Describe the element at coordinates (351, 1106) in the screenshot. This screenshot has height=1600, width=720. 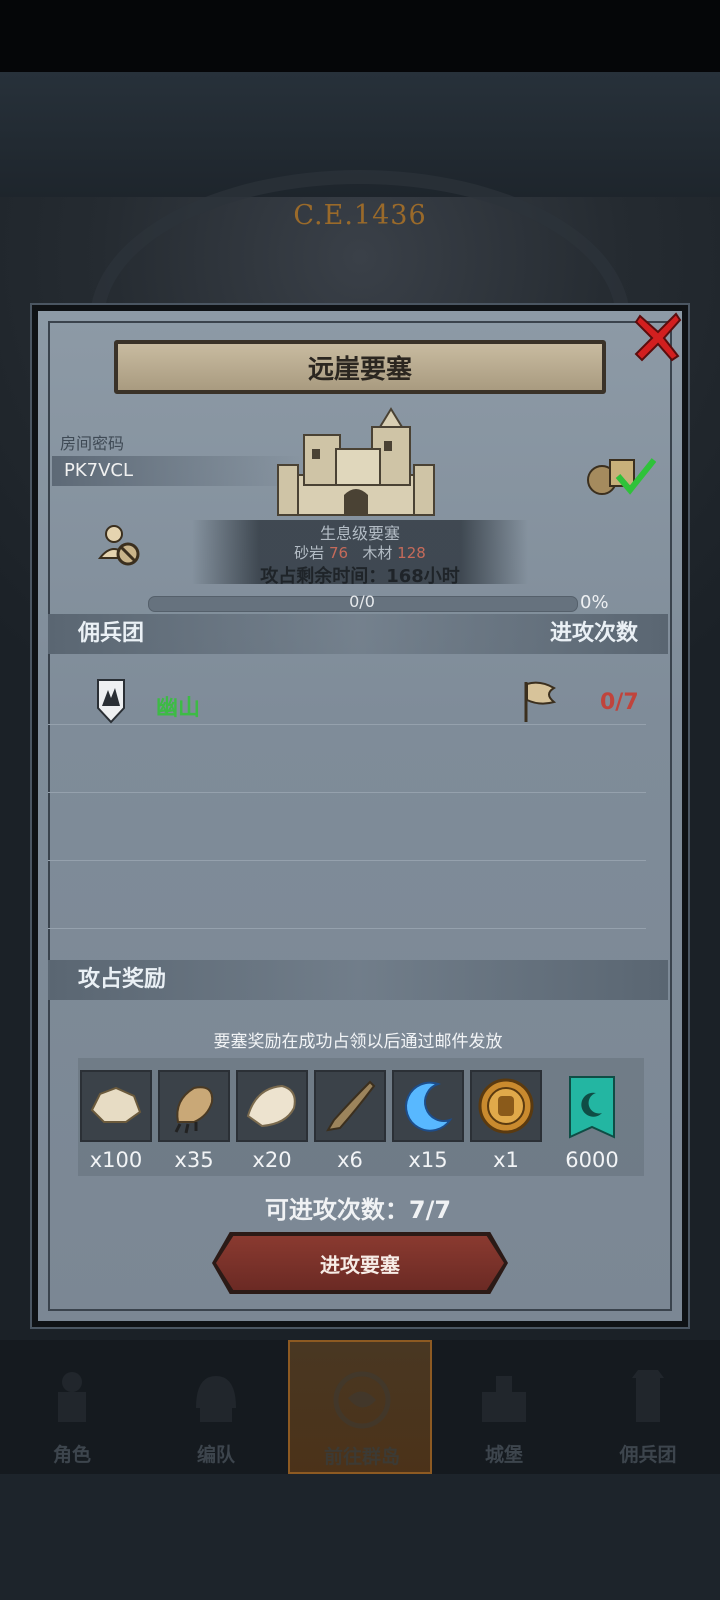
I see `horn-icon` at that location.